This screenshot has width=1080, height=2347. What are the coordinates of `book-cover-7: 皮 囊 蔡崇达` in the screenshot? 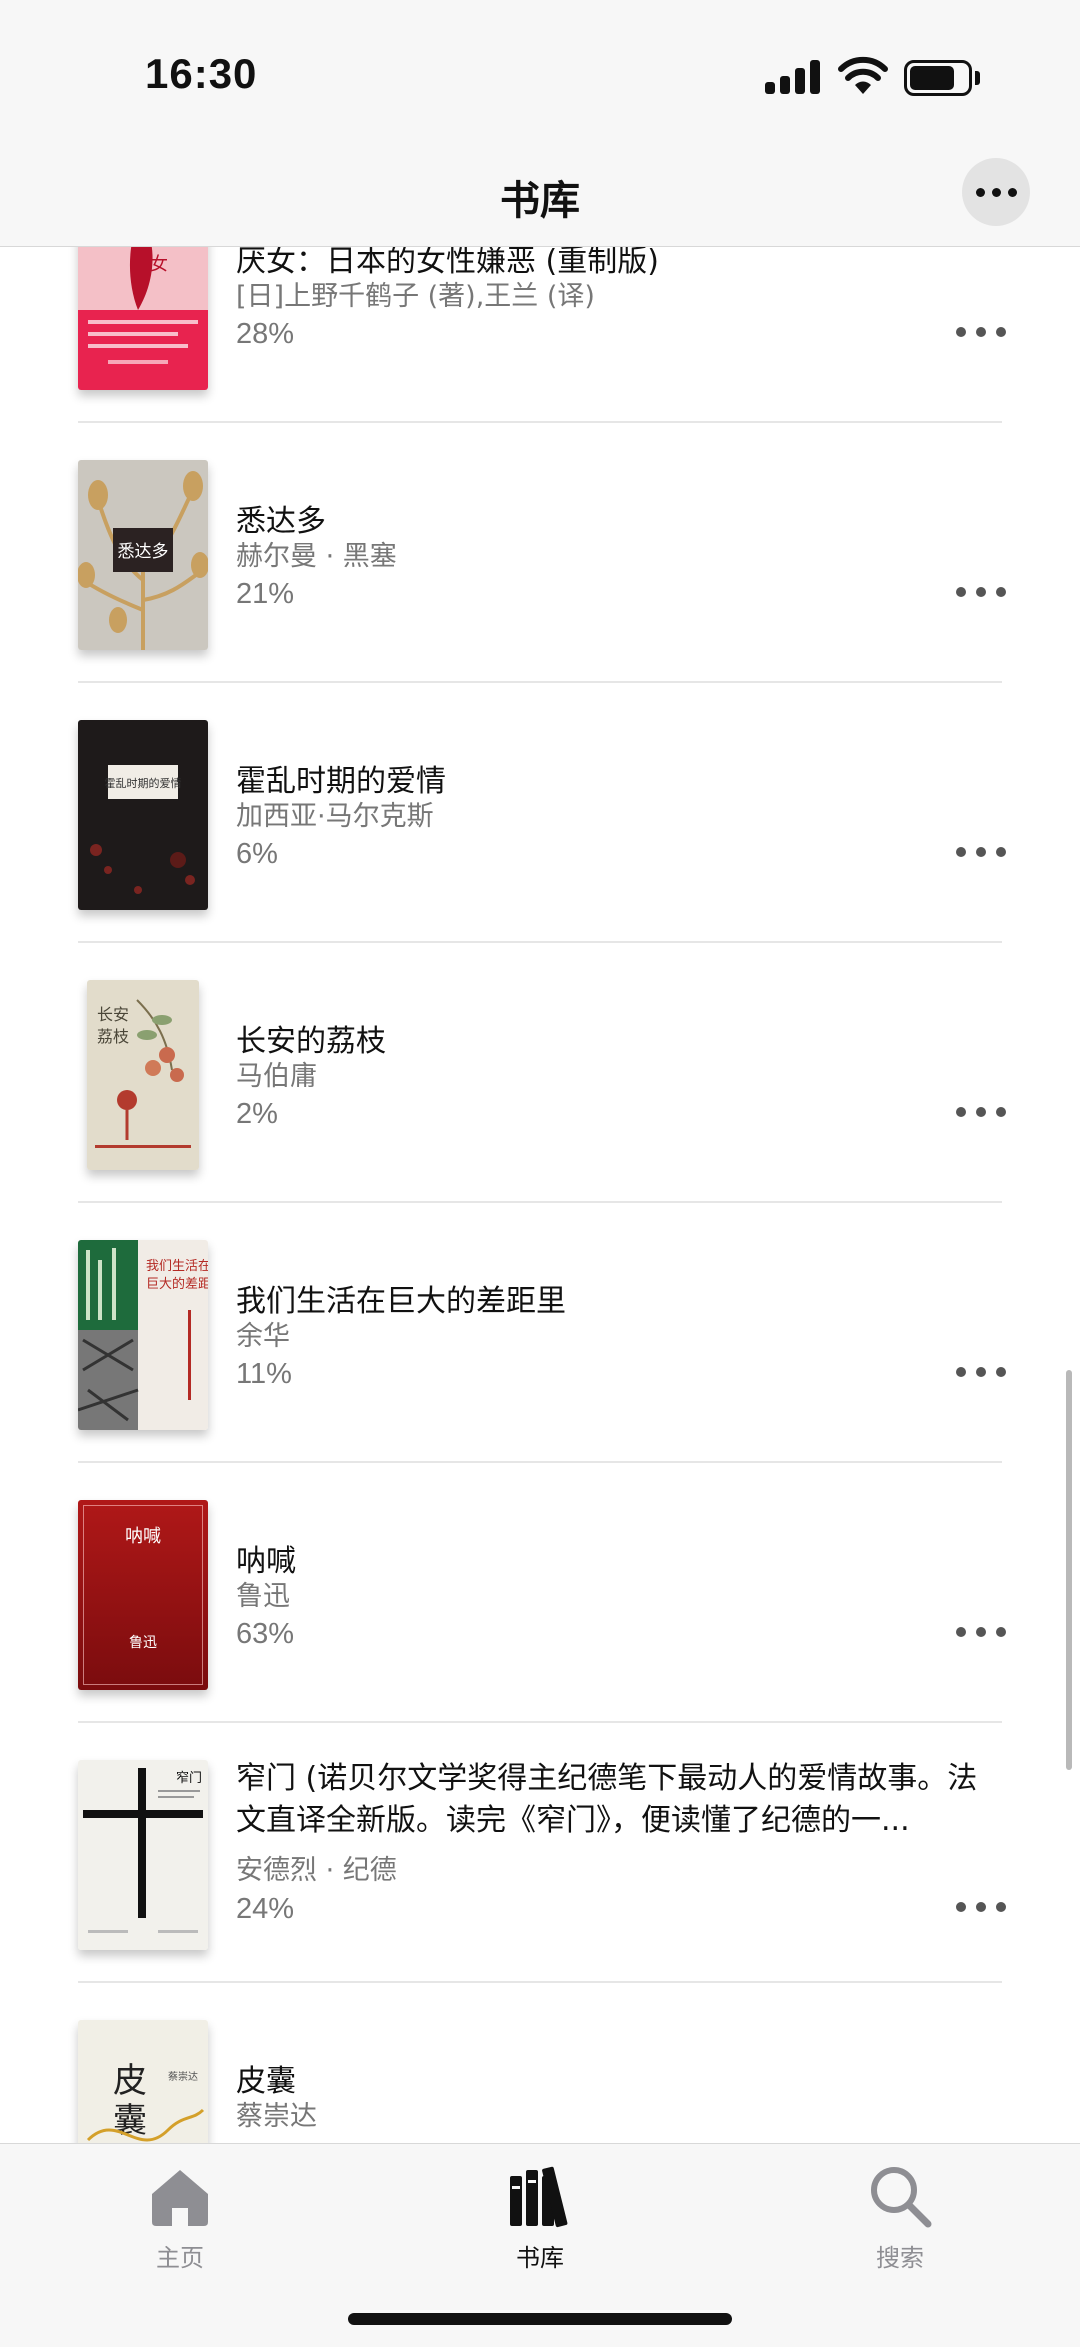 It's located at (143, 2081).